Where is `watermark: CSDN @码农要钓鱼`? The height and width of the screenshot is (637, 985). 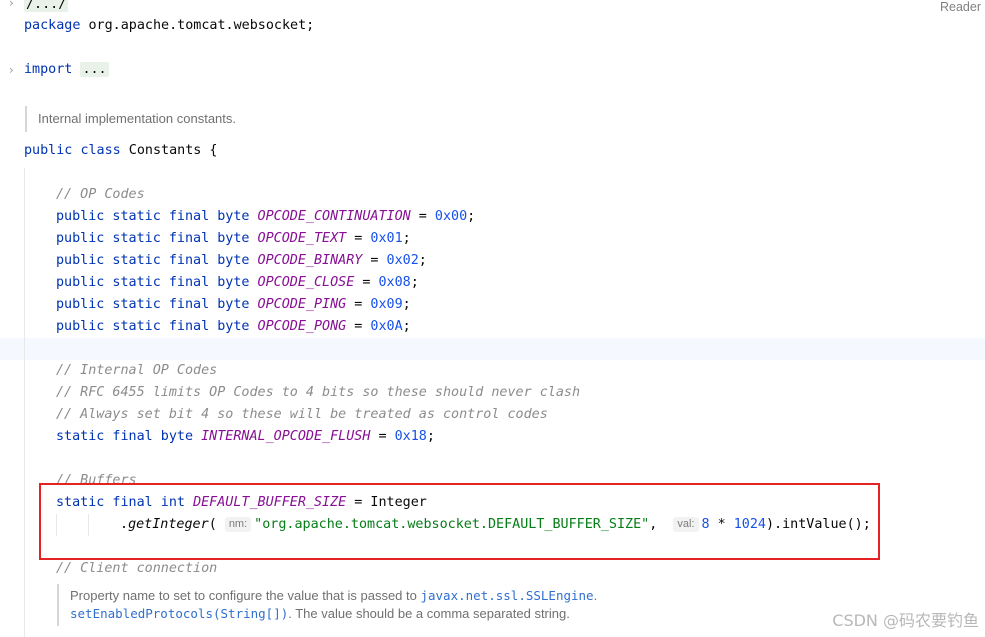 watermark: CSDN @码农要钓鱼 is located at coordinates (905, 620).